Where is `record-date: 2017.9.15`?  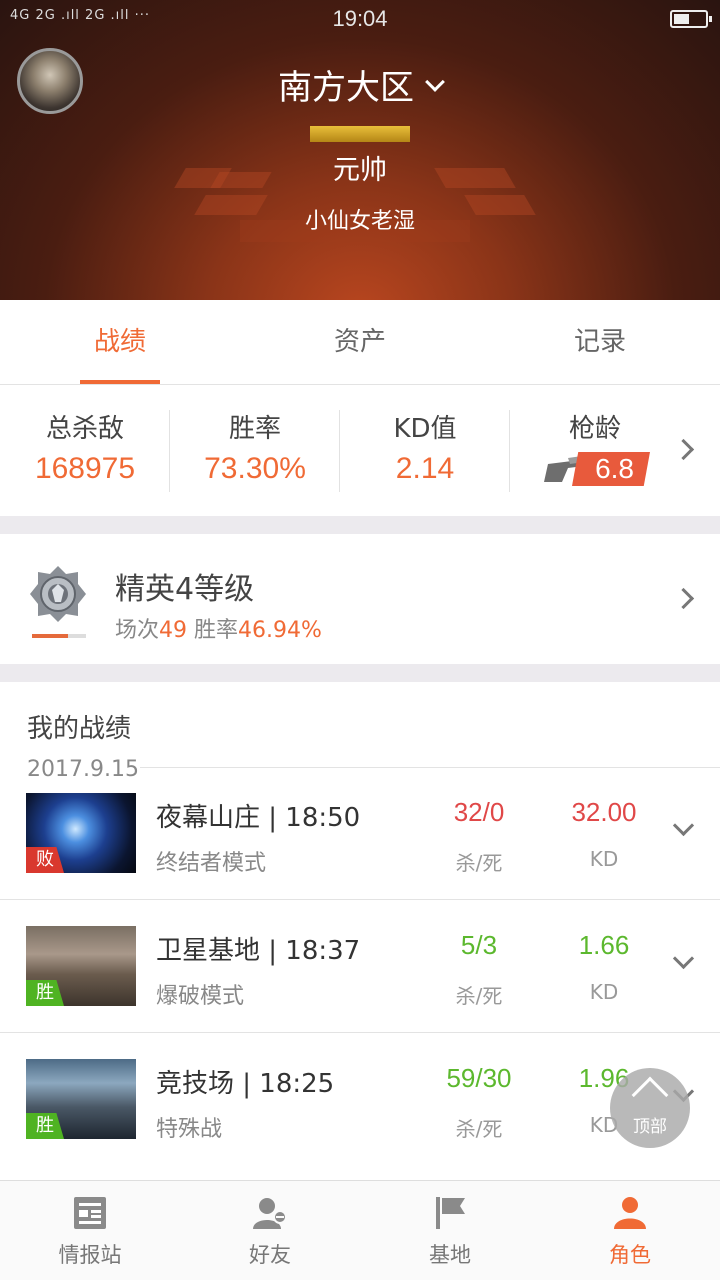 record-date: 2017.9.15 is located at coordinates (83, 769).